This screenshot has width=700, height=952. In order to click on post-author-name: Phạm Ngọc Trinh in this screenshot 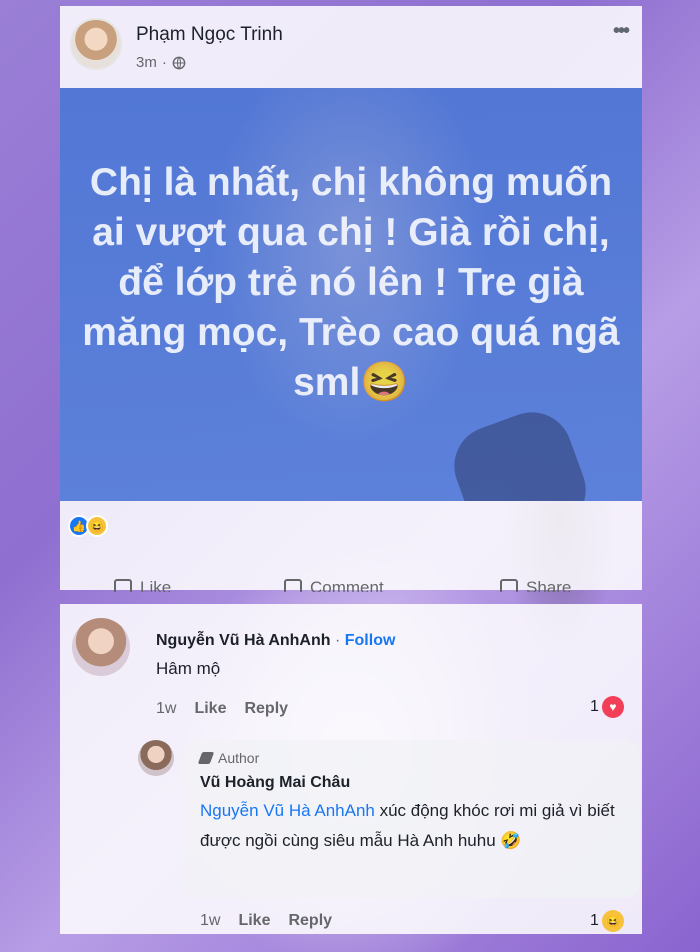, I will do `click(209, 35)`.